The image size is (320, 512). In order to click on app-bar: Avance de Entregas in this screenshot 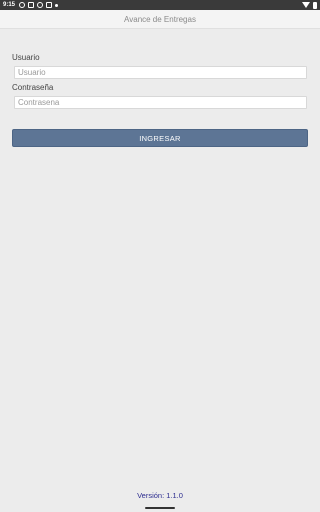, I will do `click(160, 19)`.